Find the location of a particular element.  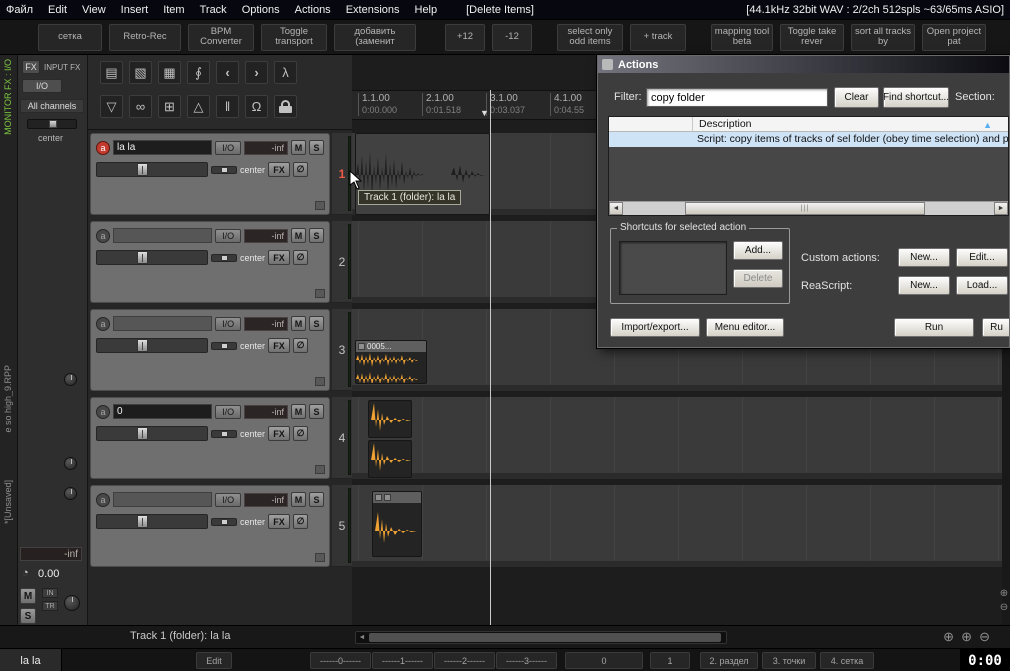

toolbar-toggle-take-button: Toggle take rever is located at coordinates (812, 37).